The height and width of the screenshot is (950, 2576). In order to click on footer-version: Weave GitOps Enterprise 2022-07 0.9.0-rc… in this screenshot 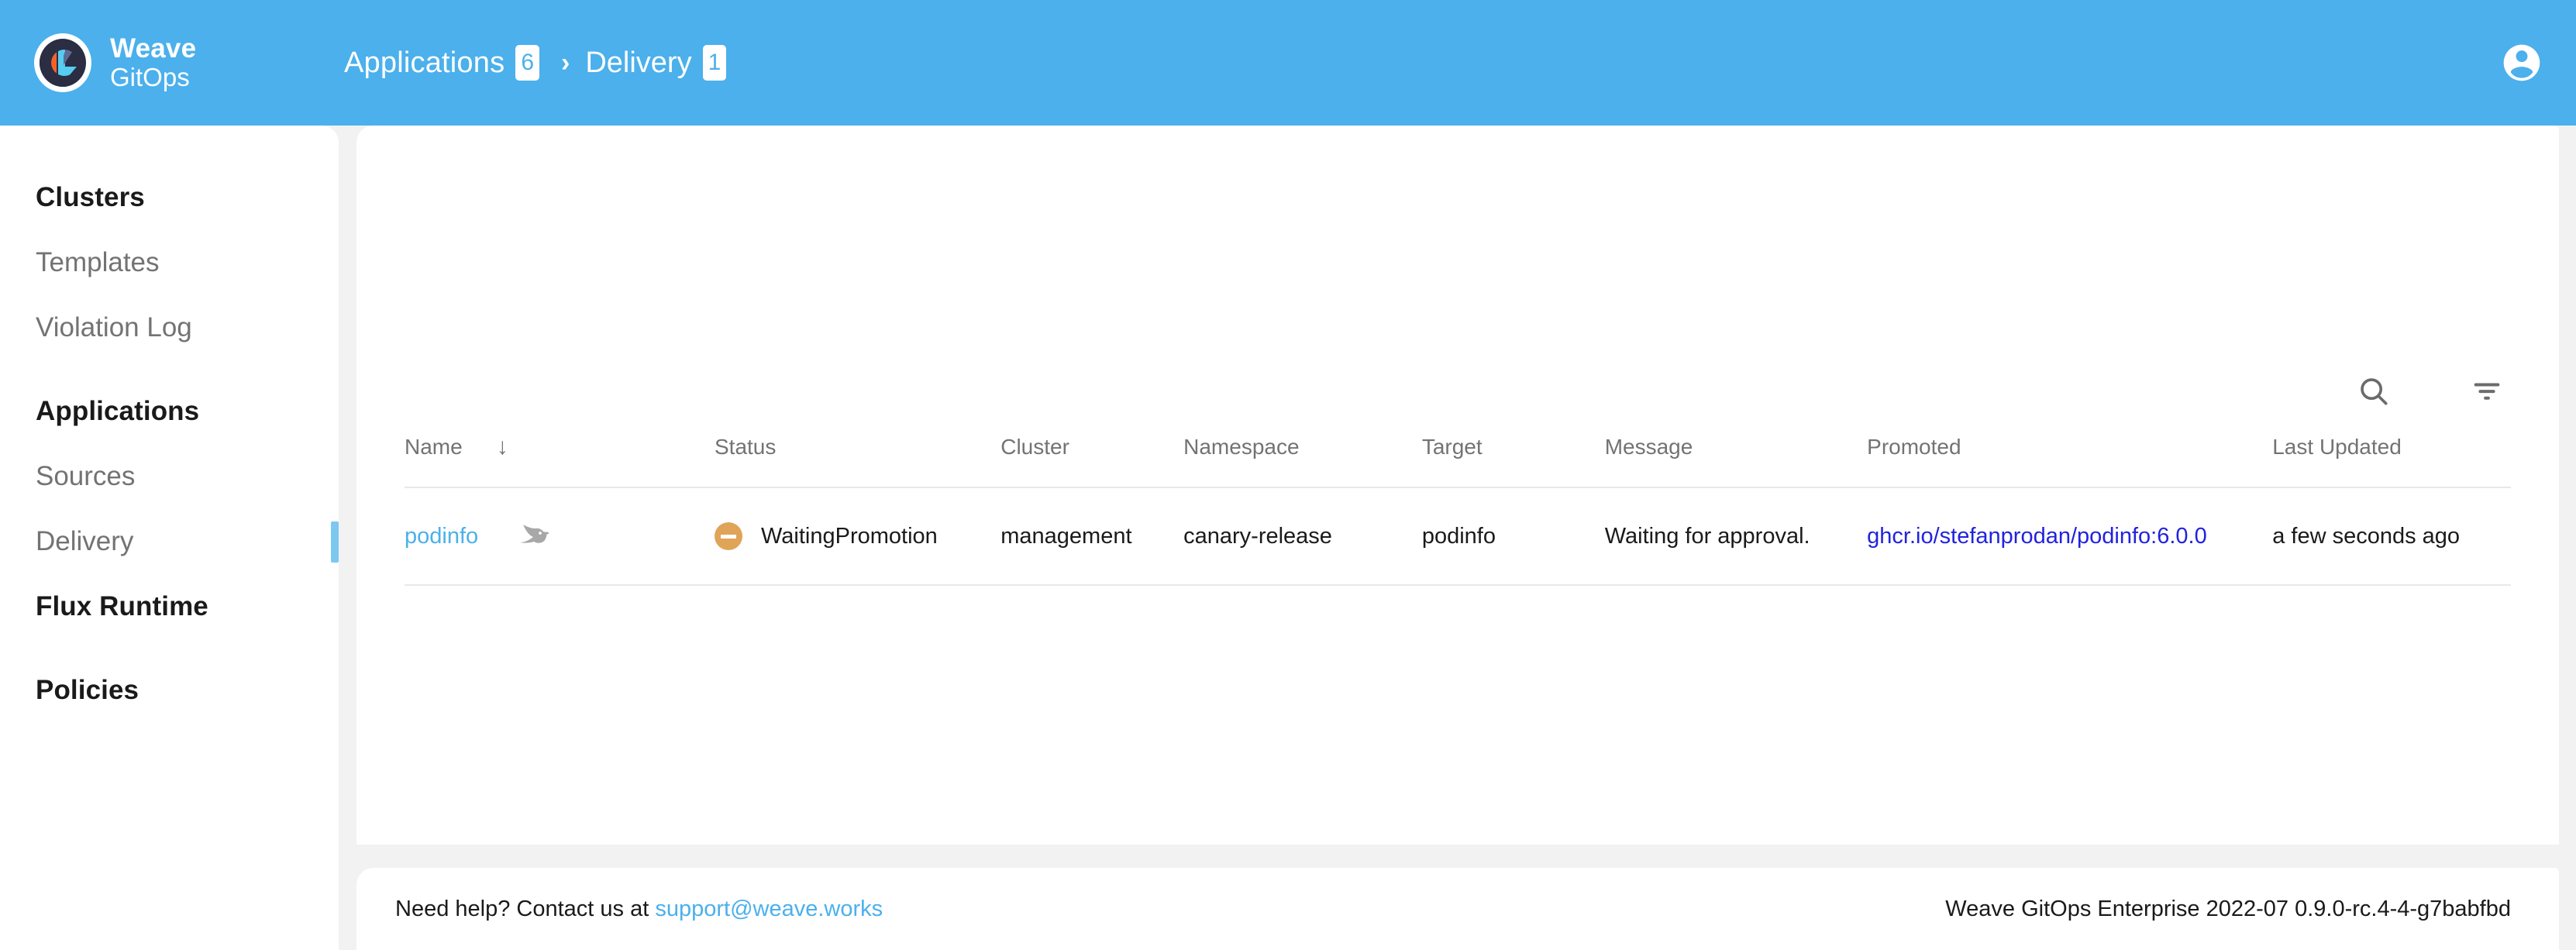, I will do `click(2228, 908)`.